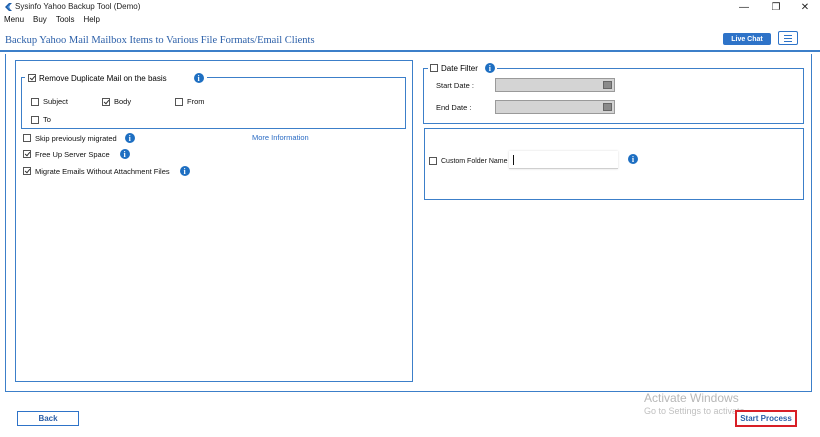 The image size is (820, 437). What do you see at coordinates (56, 101) in the screenshot?
I see `subject-label: Subject` at bounding box center [56, 101].